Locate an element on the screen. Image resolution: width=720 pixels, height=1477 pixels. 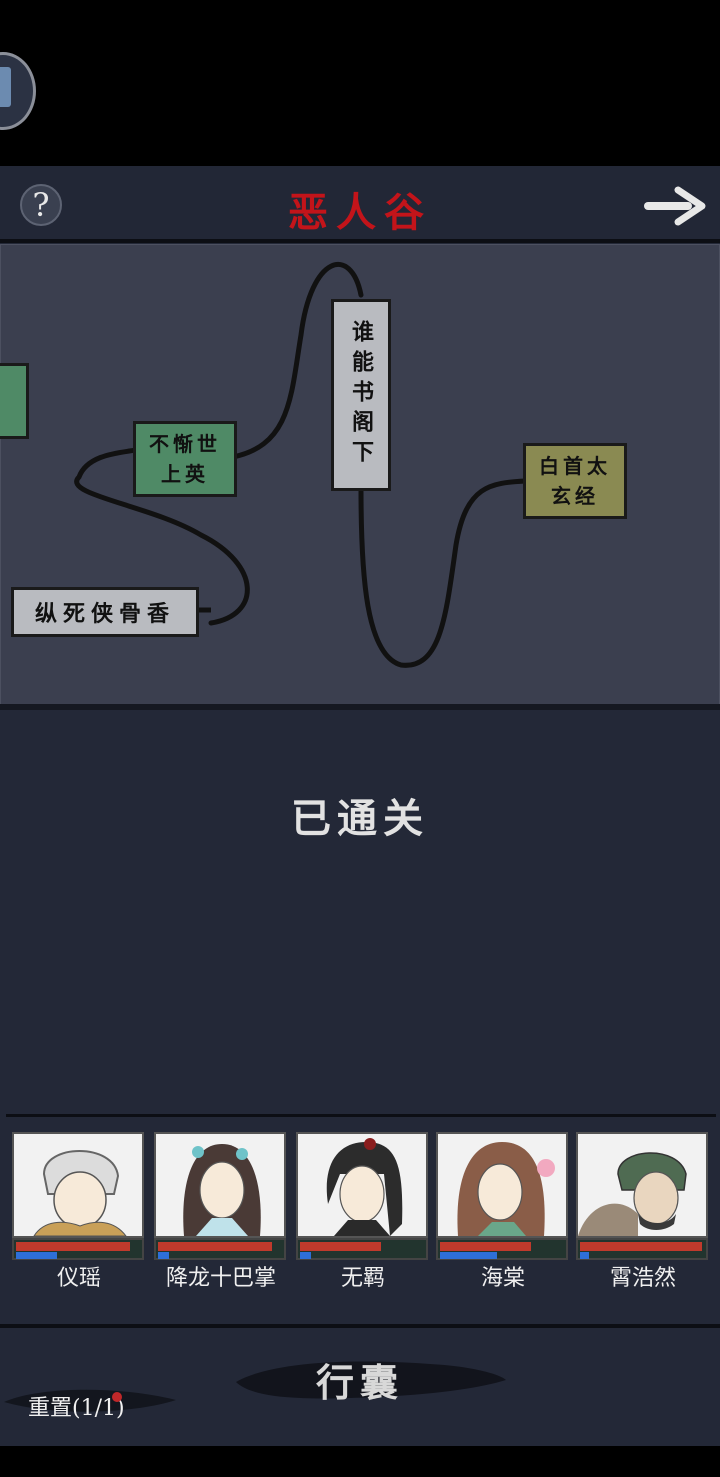
map-node-label: 纵死侠骨香 is located at coordinates (104, 614).